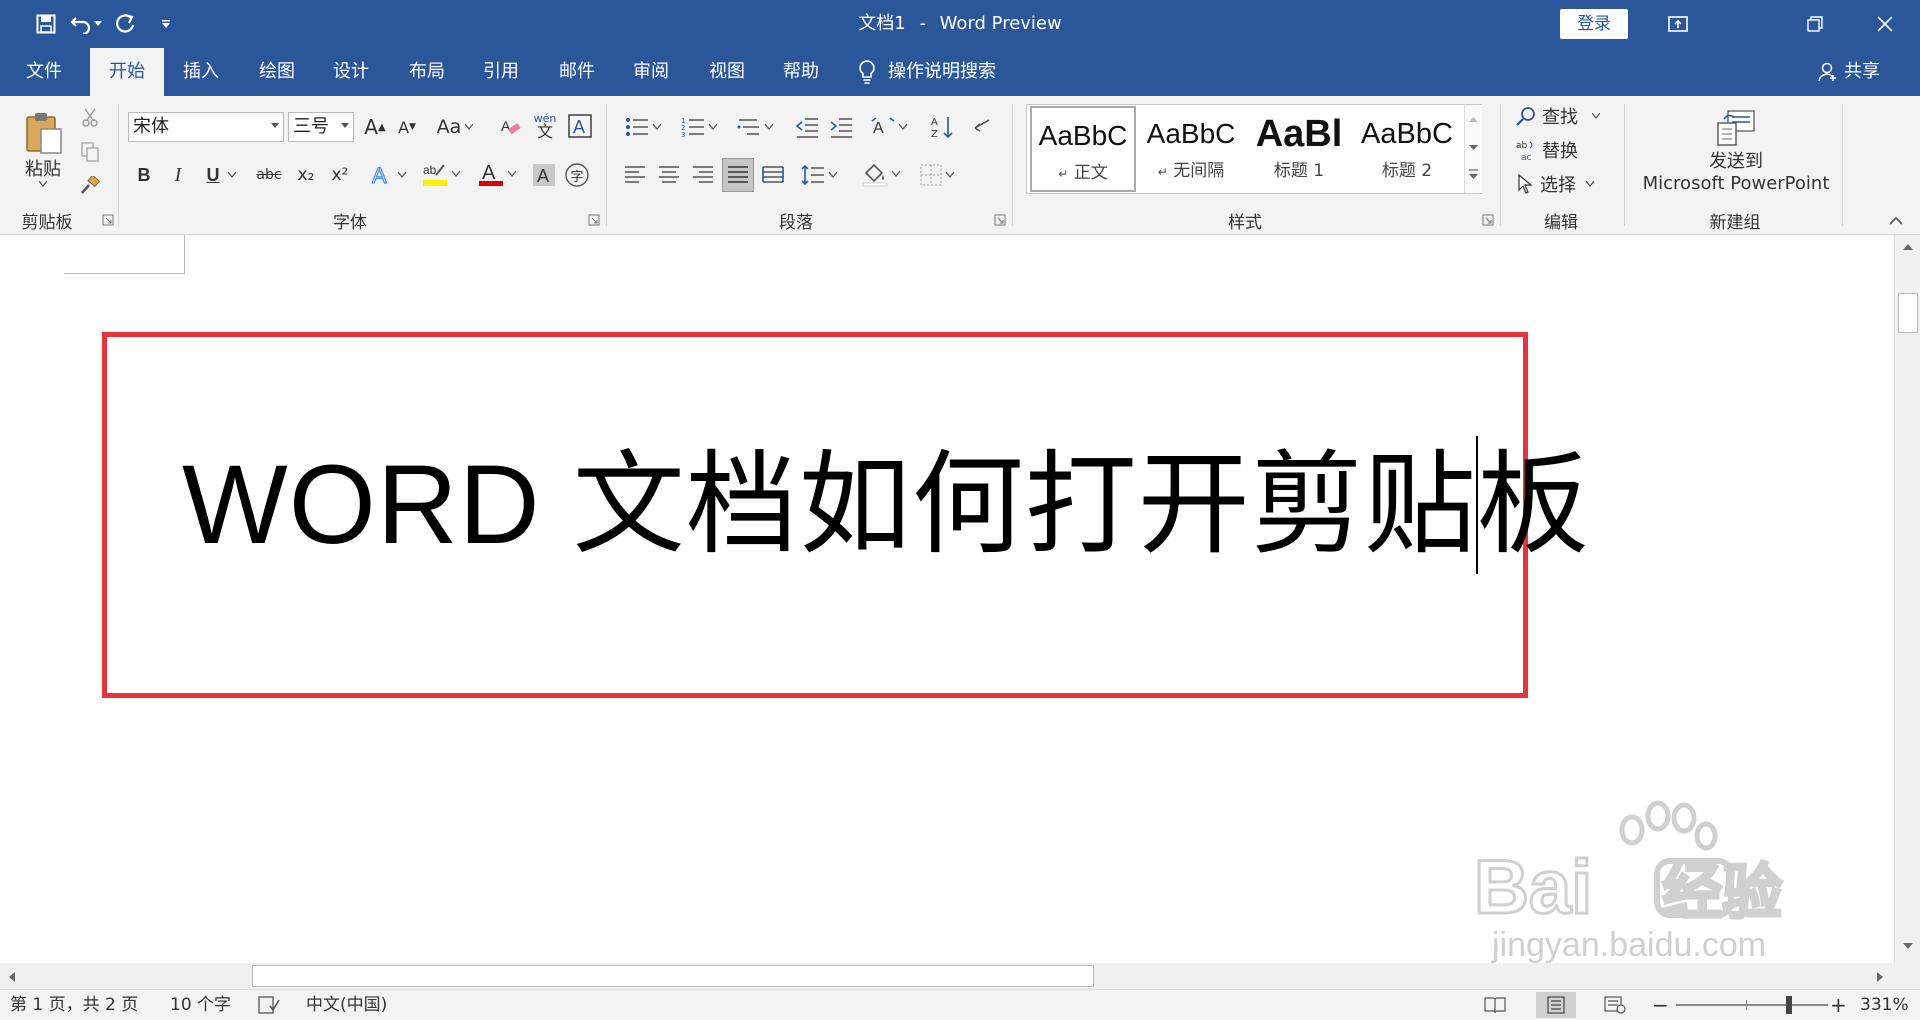  Describe the element at coordinates (1838, 1005) in the screenshot. I see `zoom-in-button: +` at that location.